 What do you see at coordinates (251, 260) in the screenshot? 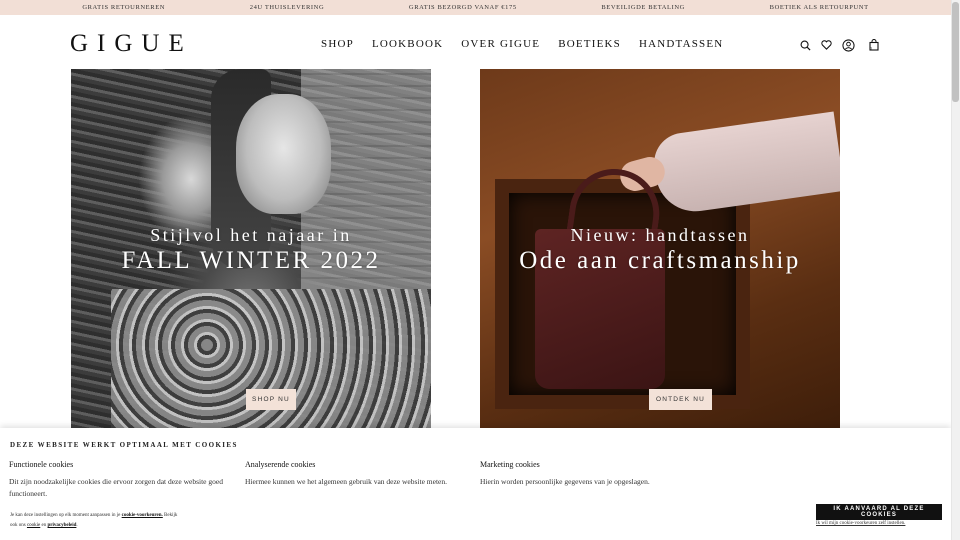
I see `hero-left-title: FALL WINTER 2022` at bounding box center [251, 260].